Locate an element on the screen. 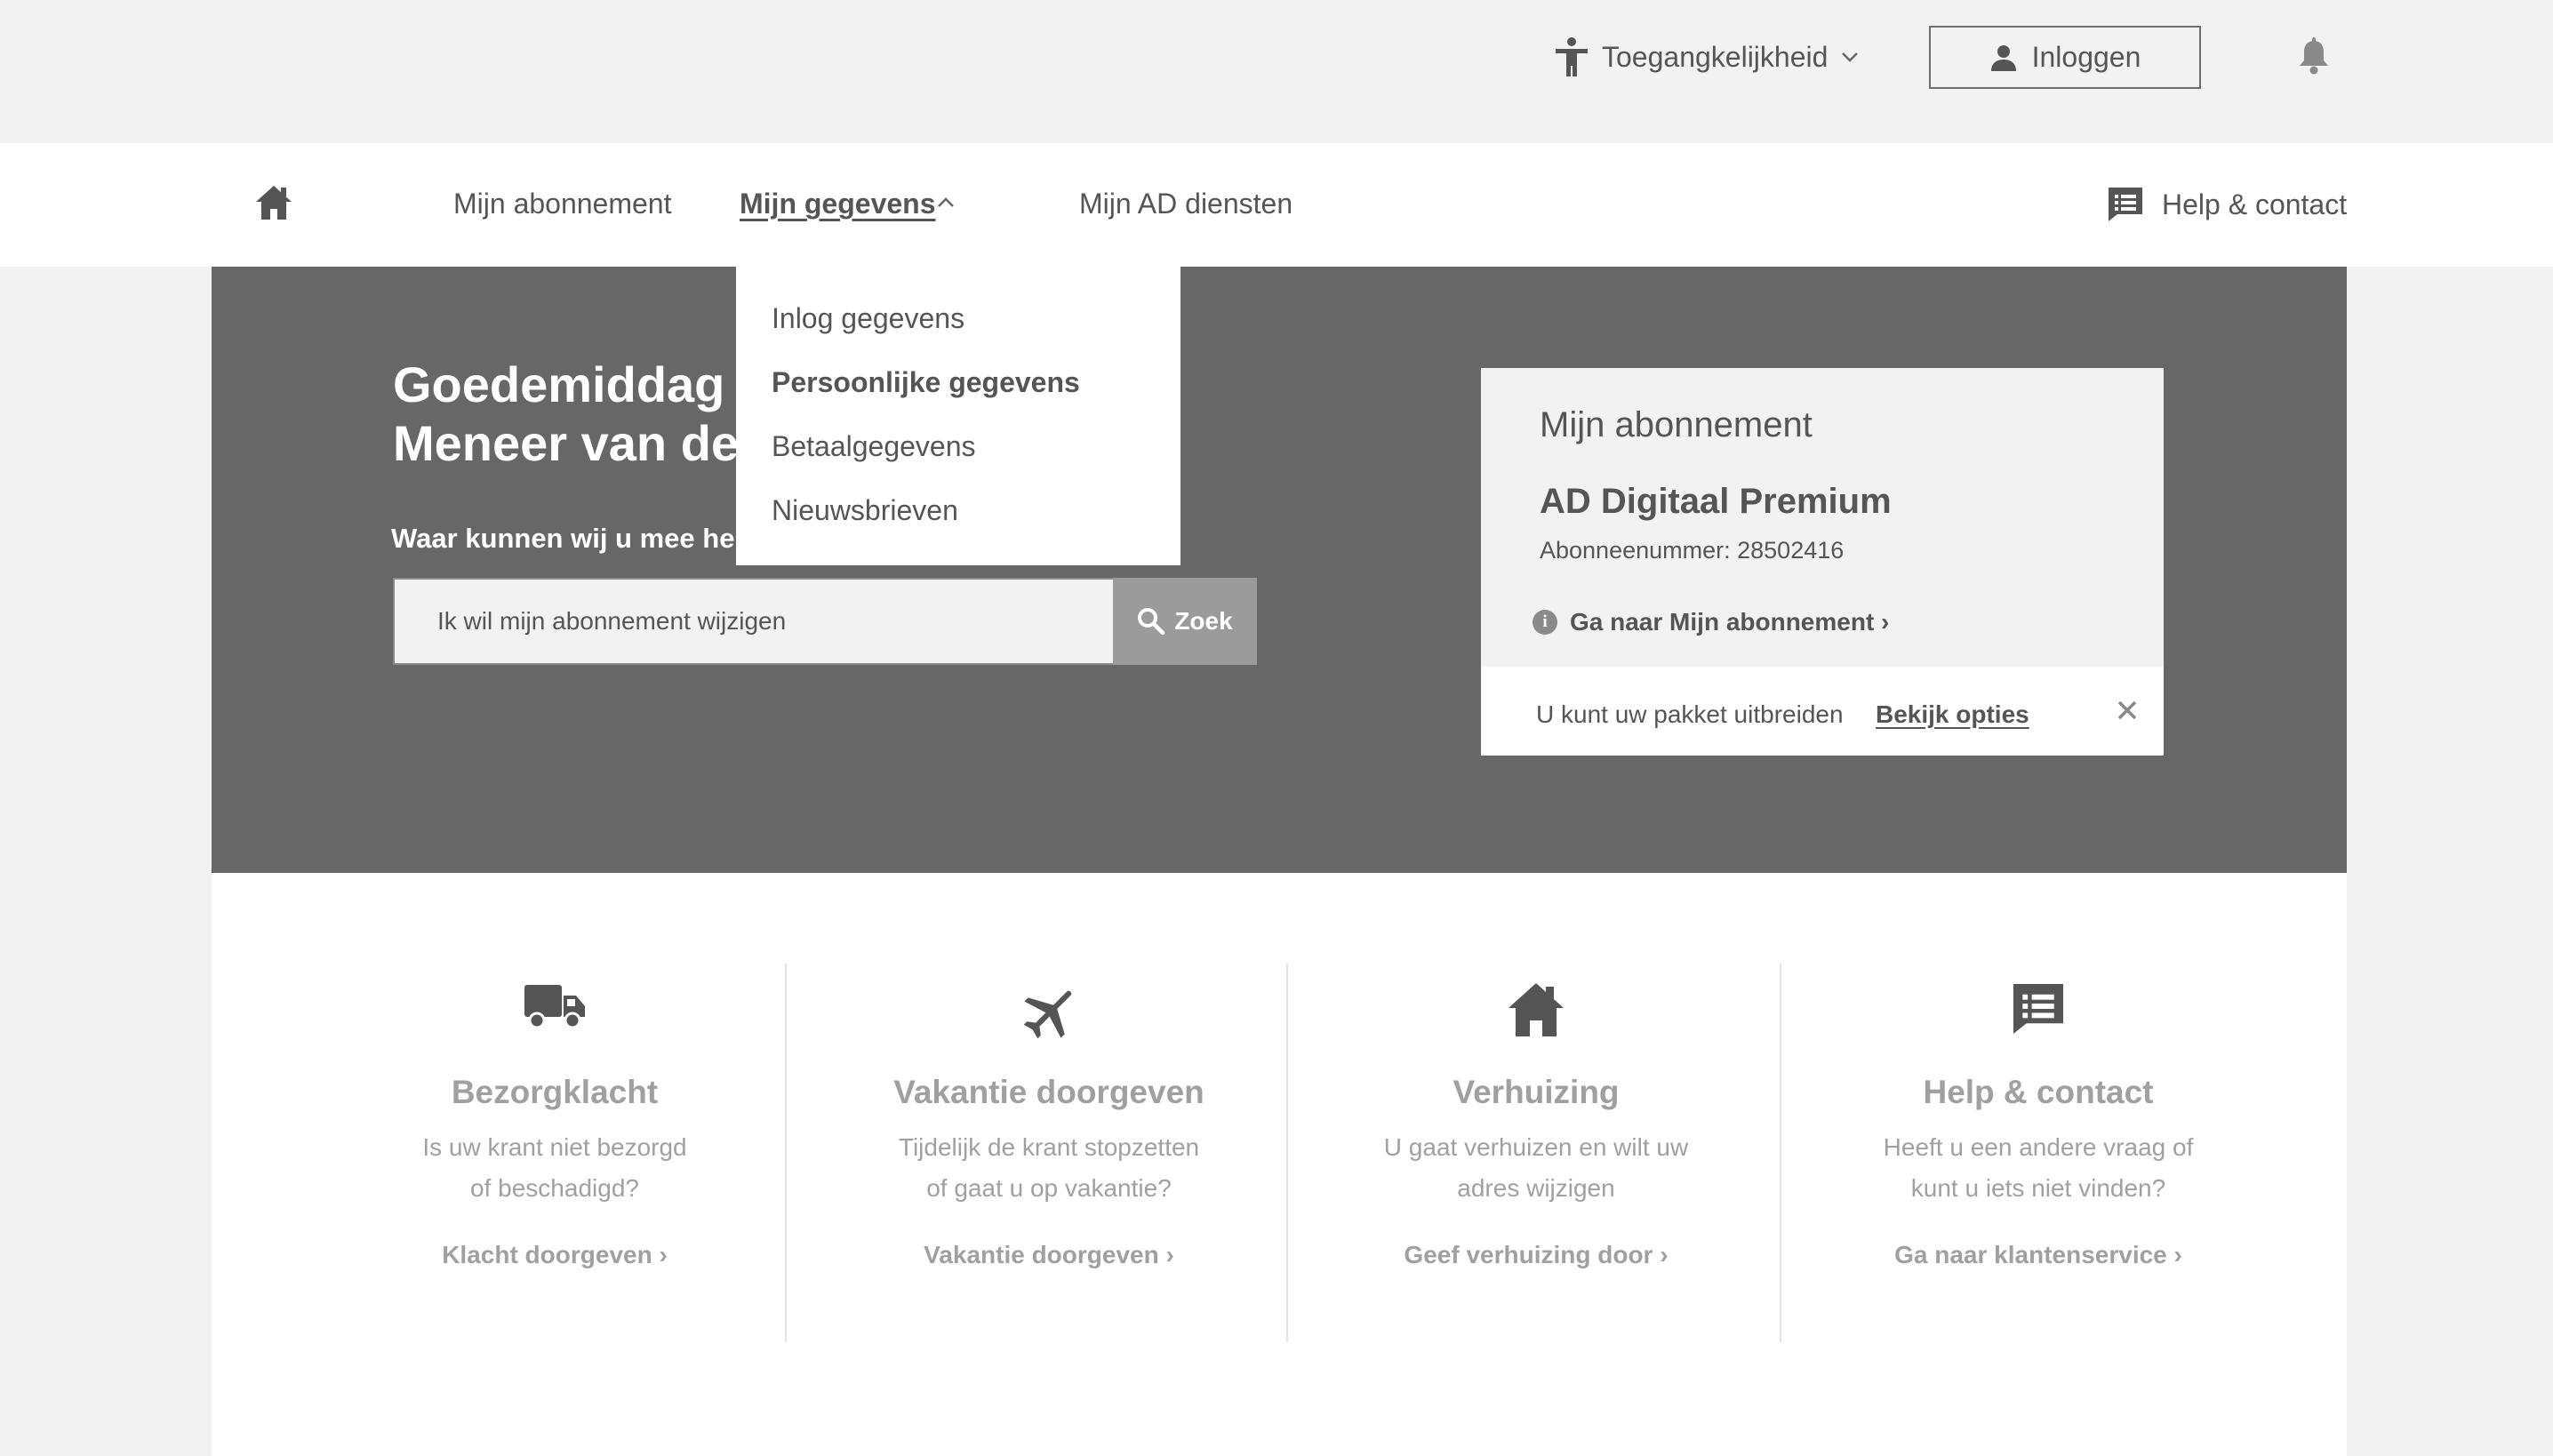 The height and width of the screenshot is (1456, 2553). dropdown-item-persoonlijke-gegevens: Persoonlijke gegevens is located at coordinates (926, 382).